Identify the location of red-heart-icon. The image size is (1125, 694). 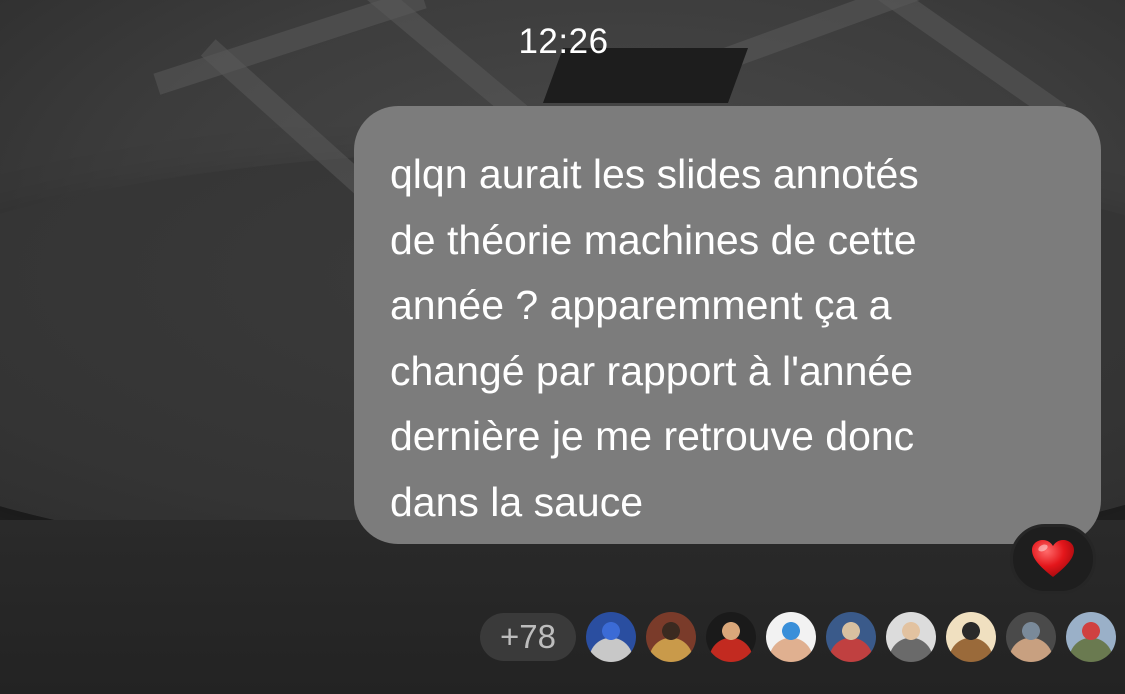
(1053, 558).